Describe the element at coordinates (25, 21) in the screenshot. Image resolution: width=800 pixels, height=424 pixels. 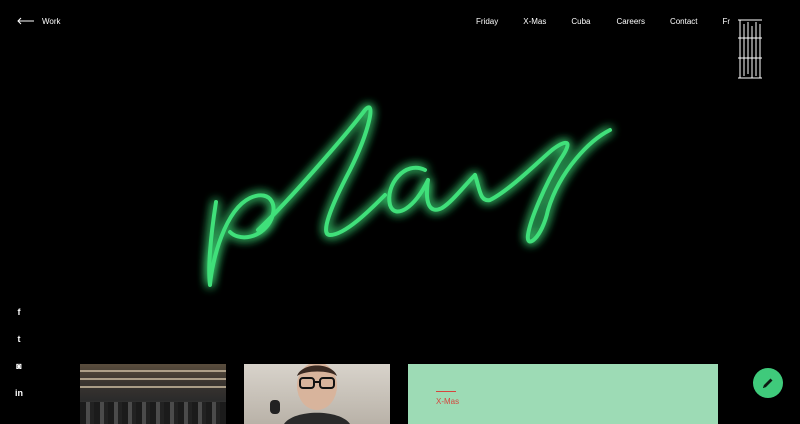
I see `arrow-left-icon` at that location.